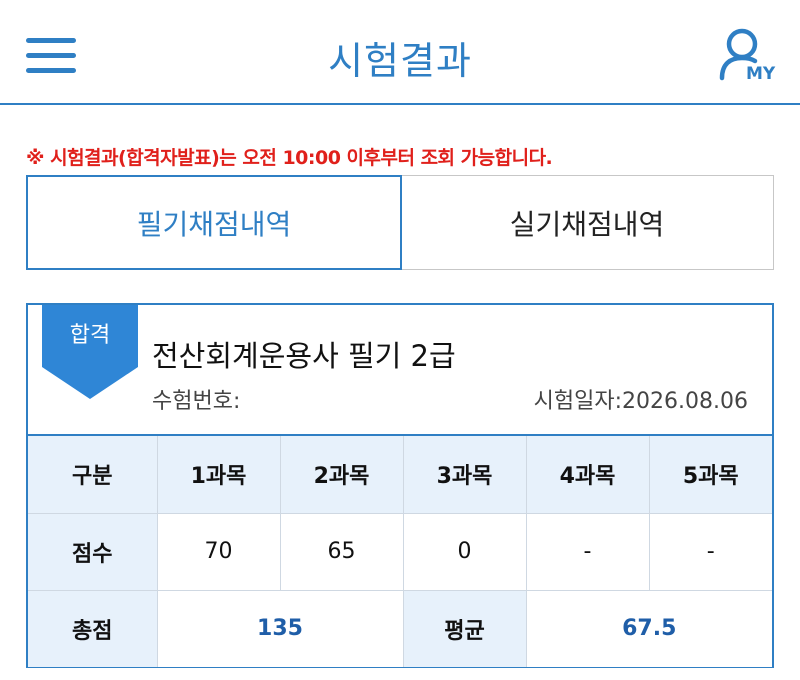  I want to click on score-subject-5: -, so click(710, 551).